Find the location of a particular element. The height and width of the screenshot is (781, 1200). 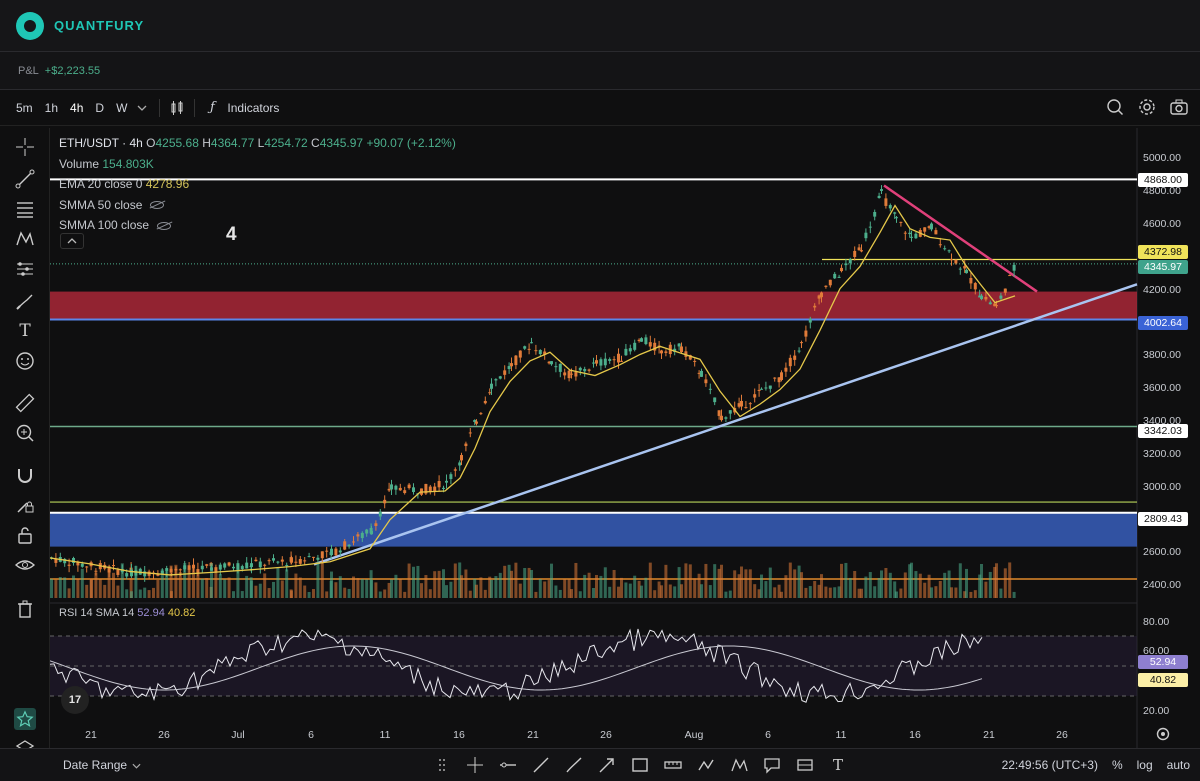

timeframe-w: W is located at coordinates (121, 108).